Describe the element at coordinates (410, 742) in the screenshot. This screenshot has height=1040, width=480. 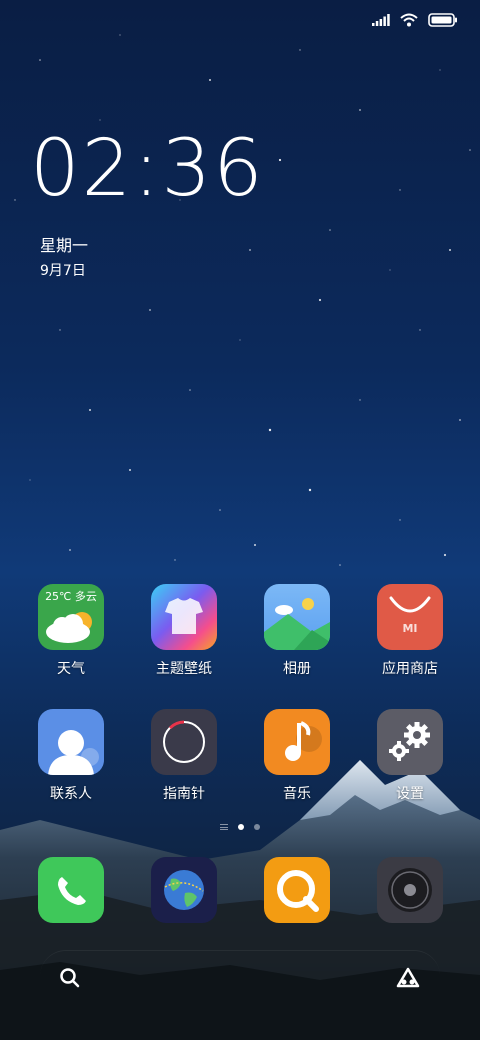
I see `settings-icon` at that location.